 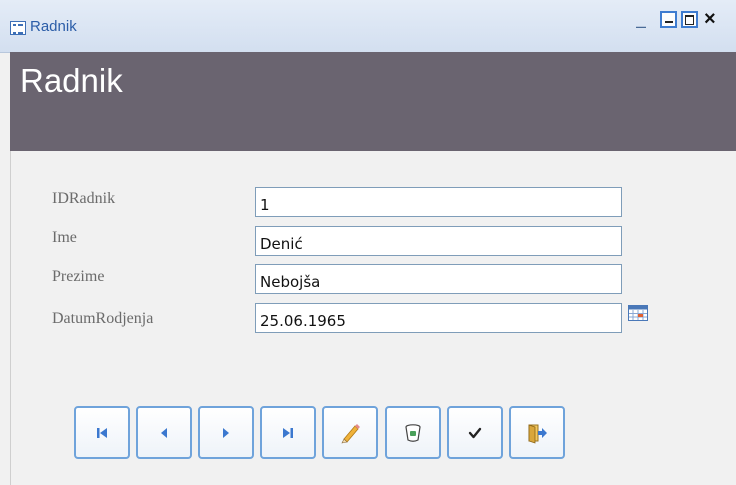 What do you see at coordinates (641, 26) in the screenshot?
I see `collapse-dash: –` at bounding box center [641, 26].